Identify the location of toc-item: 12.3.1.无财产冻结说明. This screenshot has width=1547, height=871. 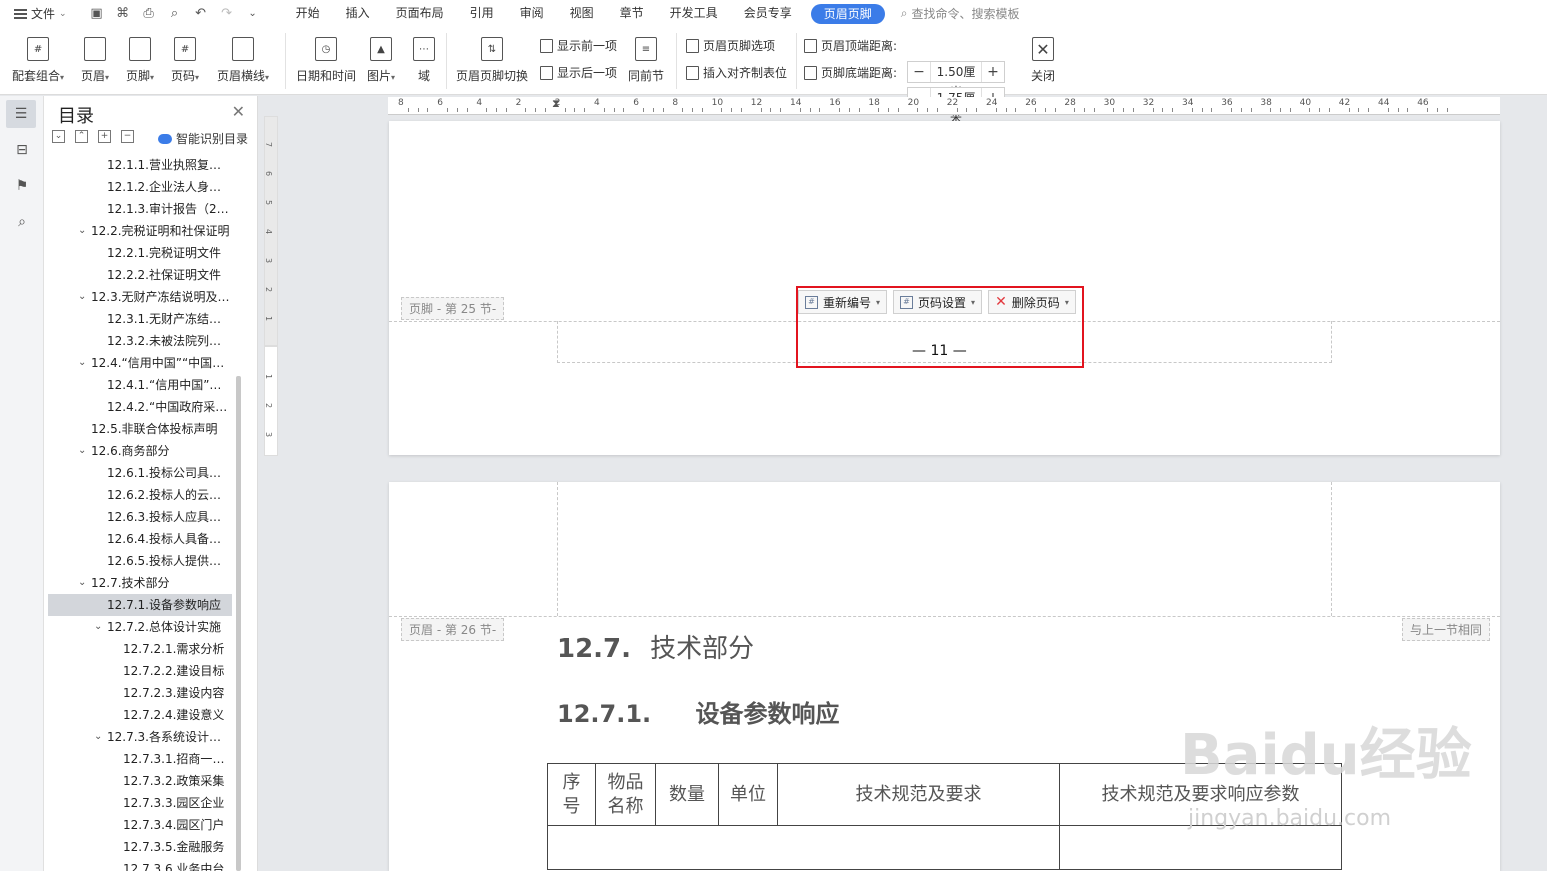
(140, 319).